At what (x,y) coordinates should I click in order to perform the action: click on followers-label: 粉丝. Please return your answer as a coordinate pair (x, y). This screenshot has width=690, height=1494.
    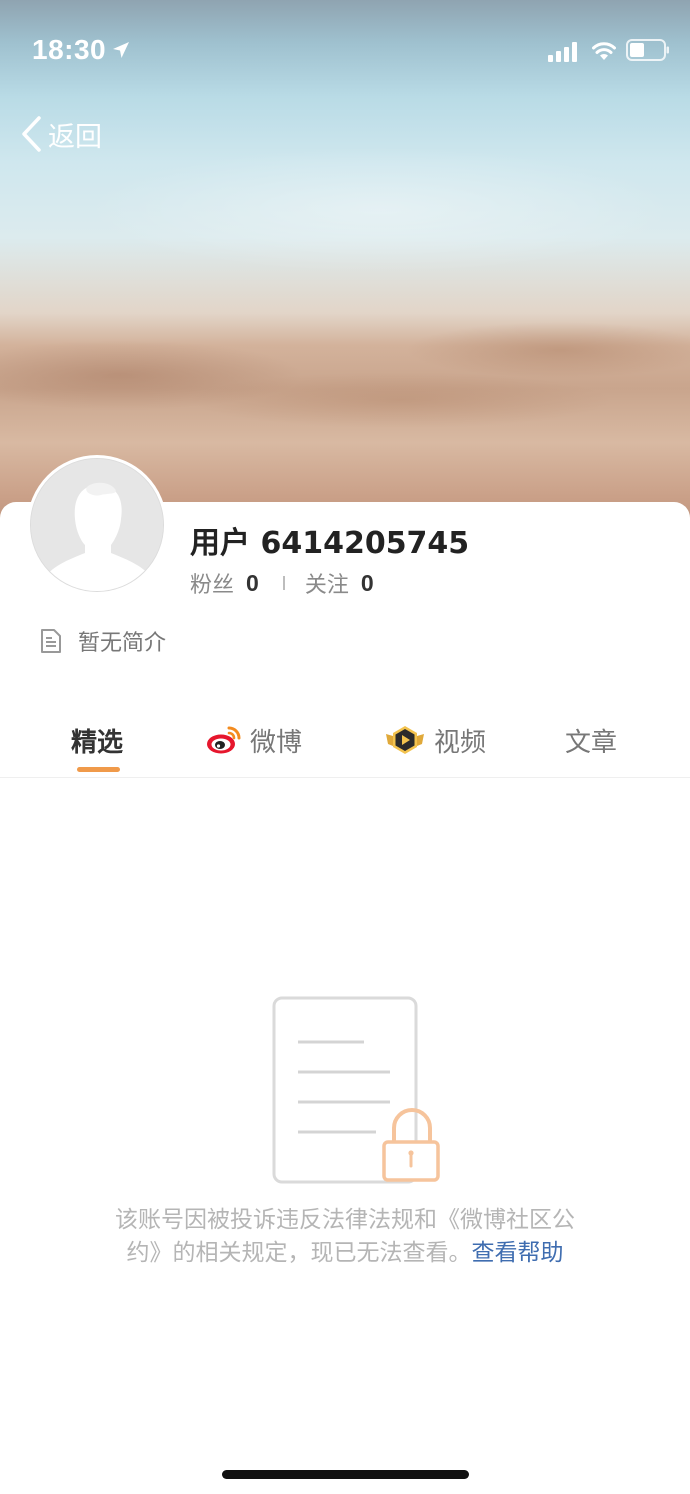
    Looking at the image, I should click on (212, 583).